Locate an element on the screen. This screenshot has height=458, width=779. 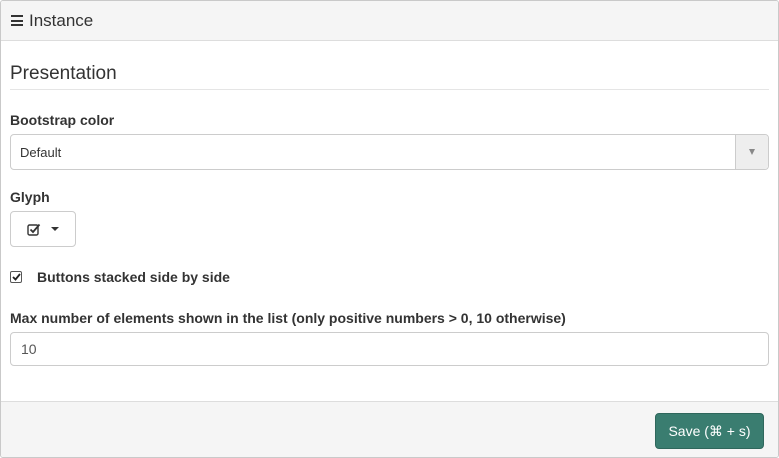
section-title: Presentation is located at coordinates (389, 76).